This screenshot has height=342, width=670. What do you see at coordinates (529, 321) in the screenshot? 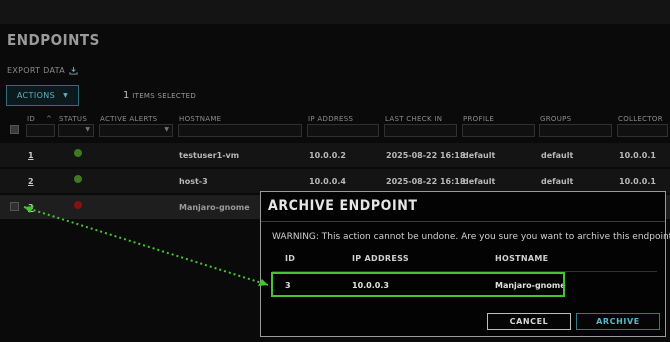
I see `cancel-button: CANCEL` at bounding box center [529, 321].